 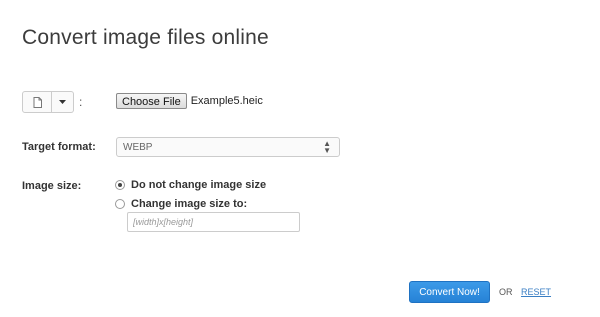 What do you see at coordinates (228, 147) in the screenshot?
I see `target-format-select: WEBP ▲ ▼` at bounding box center [228, 147].